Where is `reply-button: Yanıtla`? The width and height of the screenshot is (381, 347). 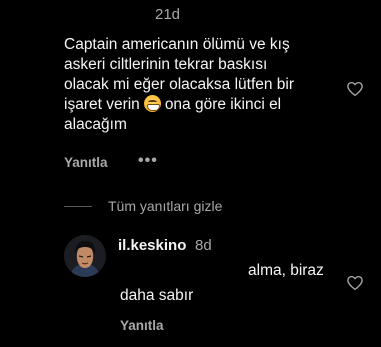
reply-button: Yanıtla is located at coordinates (86, 162).